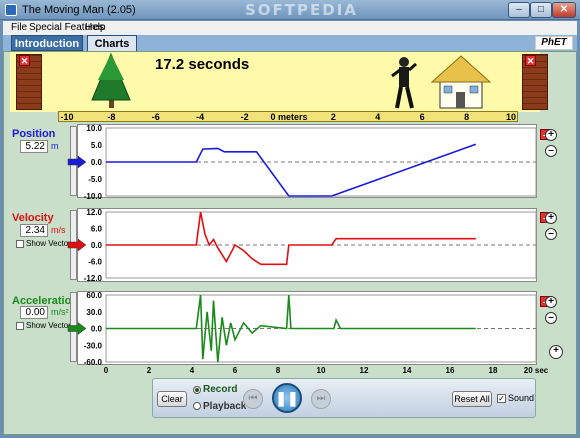 The image size is (580, 438). I want to click on position-zoom-out-icon: –, so click(551, 151).